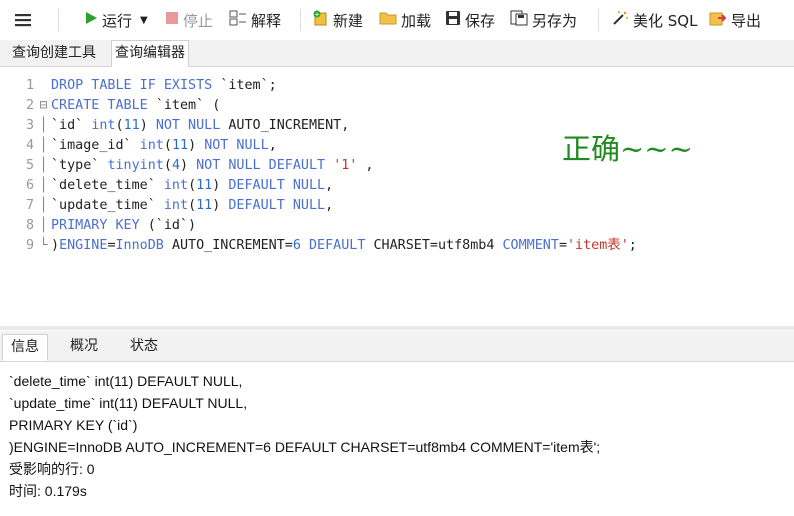 The height and width of the screenshot is (516, 794). What do you see at coordinates (665, 20) in the screenshot?
I see `beautify-sql-label: 美化 SQL` at bounding box center [665, 20].